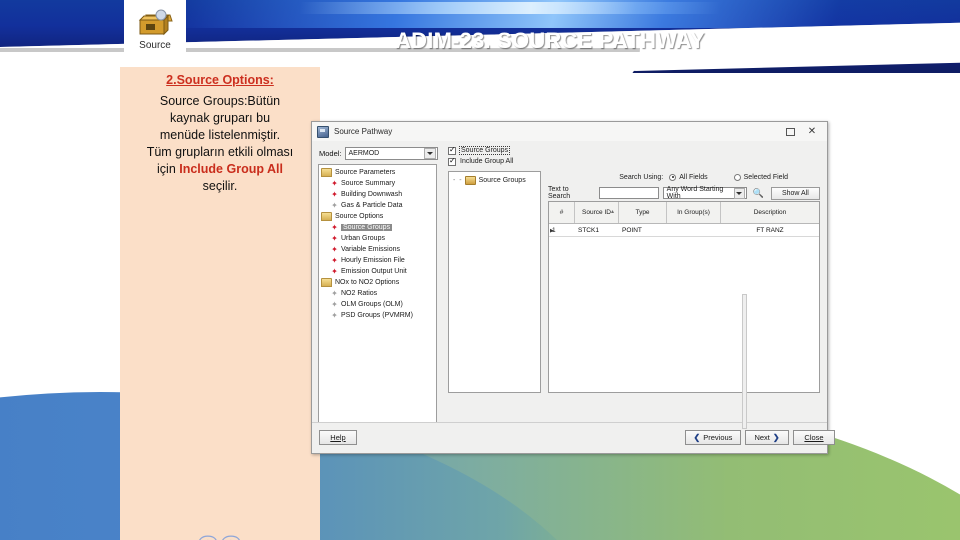  Describe the element at coordinates (632, 230) in the screenshot. I see `table-cell-type: POINT` at that location.